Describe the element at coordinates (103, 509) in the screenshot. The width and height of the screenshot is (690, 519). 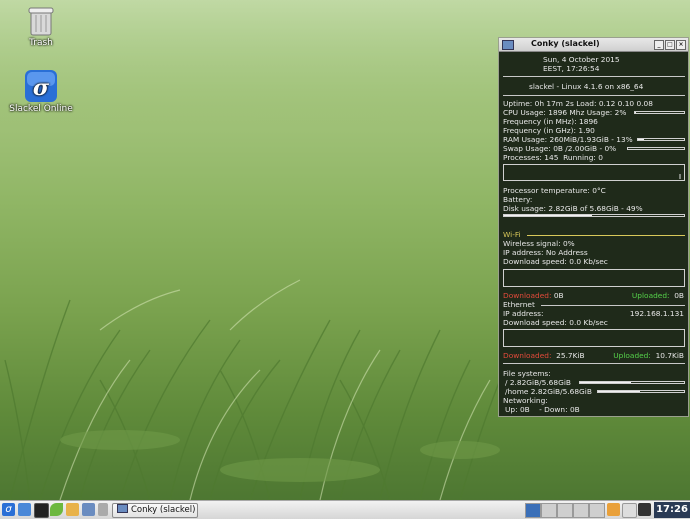
I see `launcher-icon` at that location.